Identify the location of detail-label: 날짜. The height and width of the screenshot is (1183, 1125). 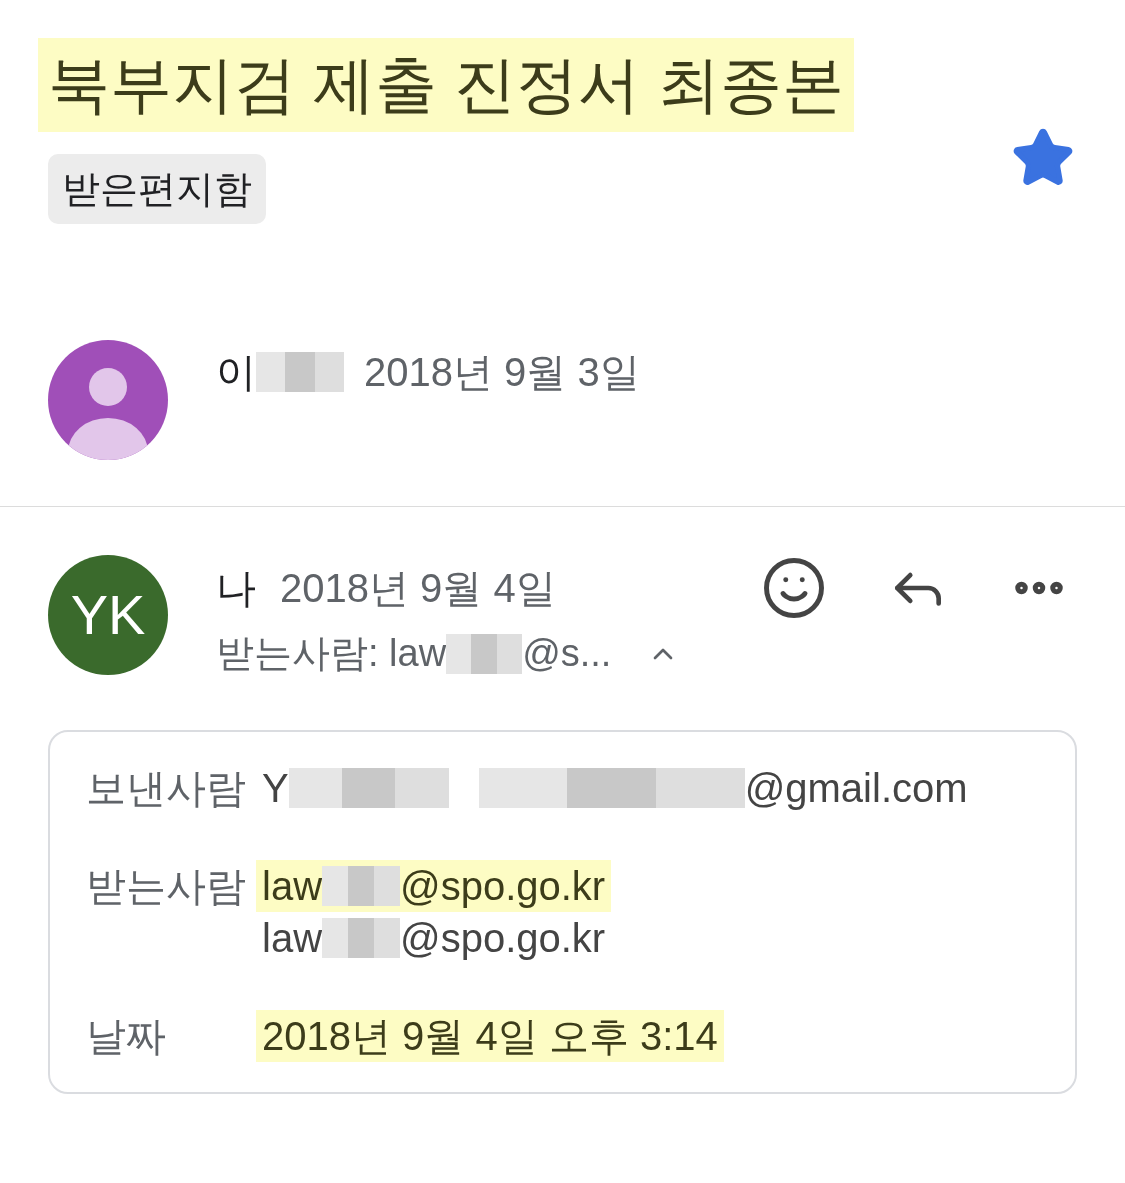
(126, 1036).